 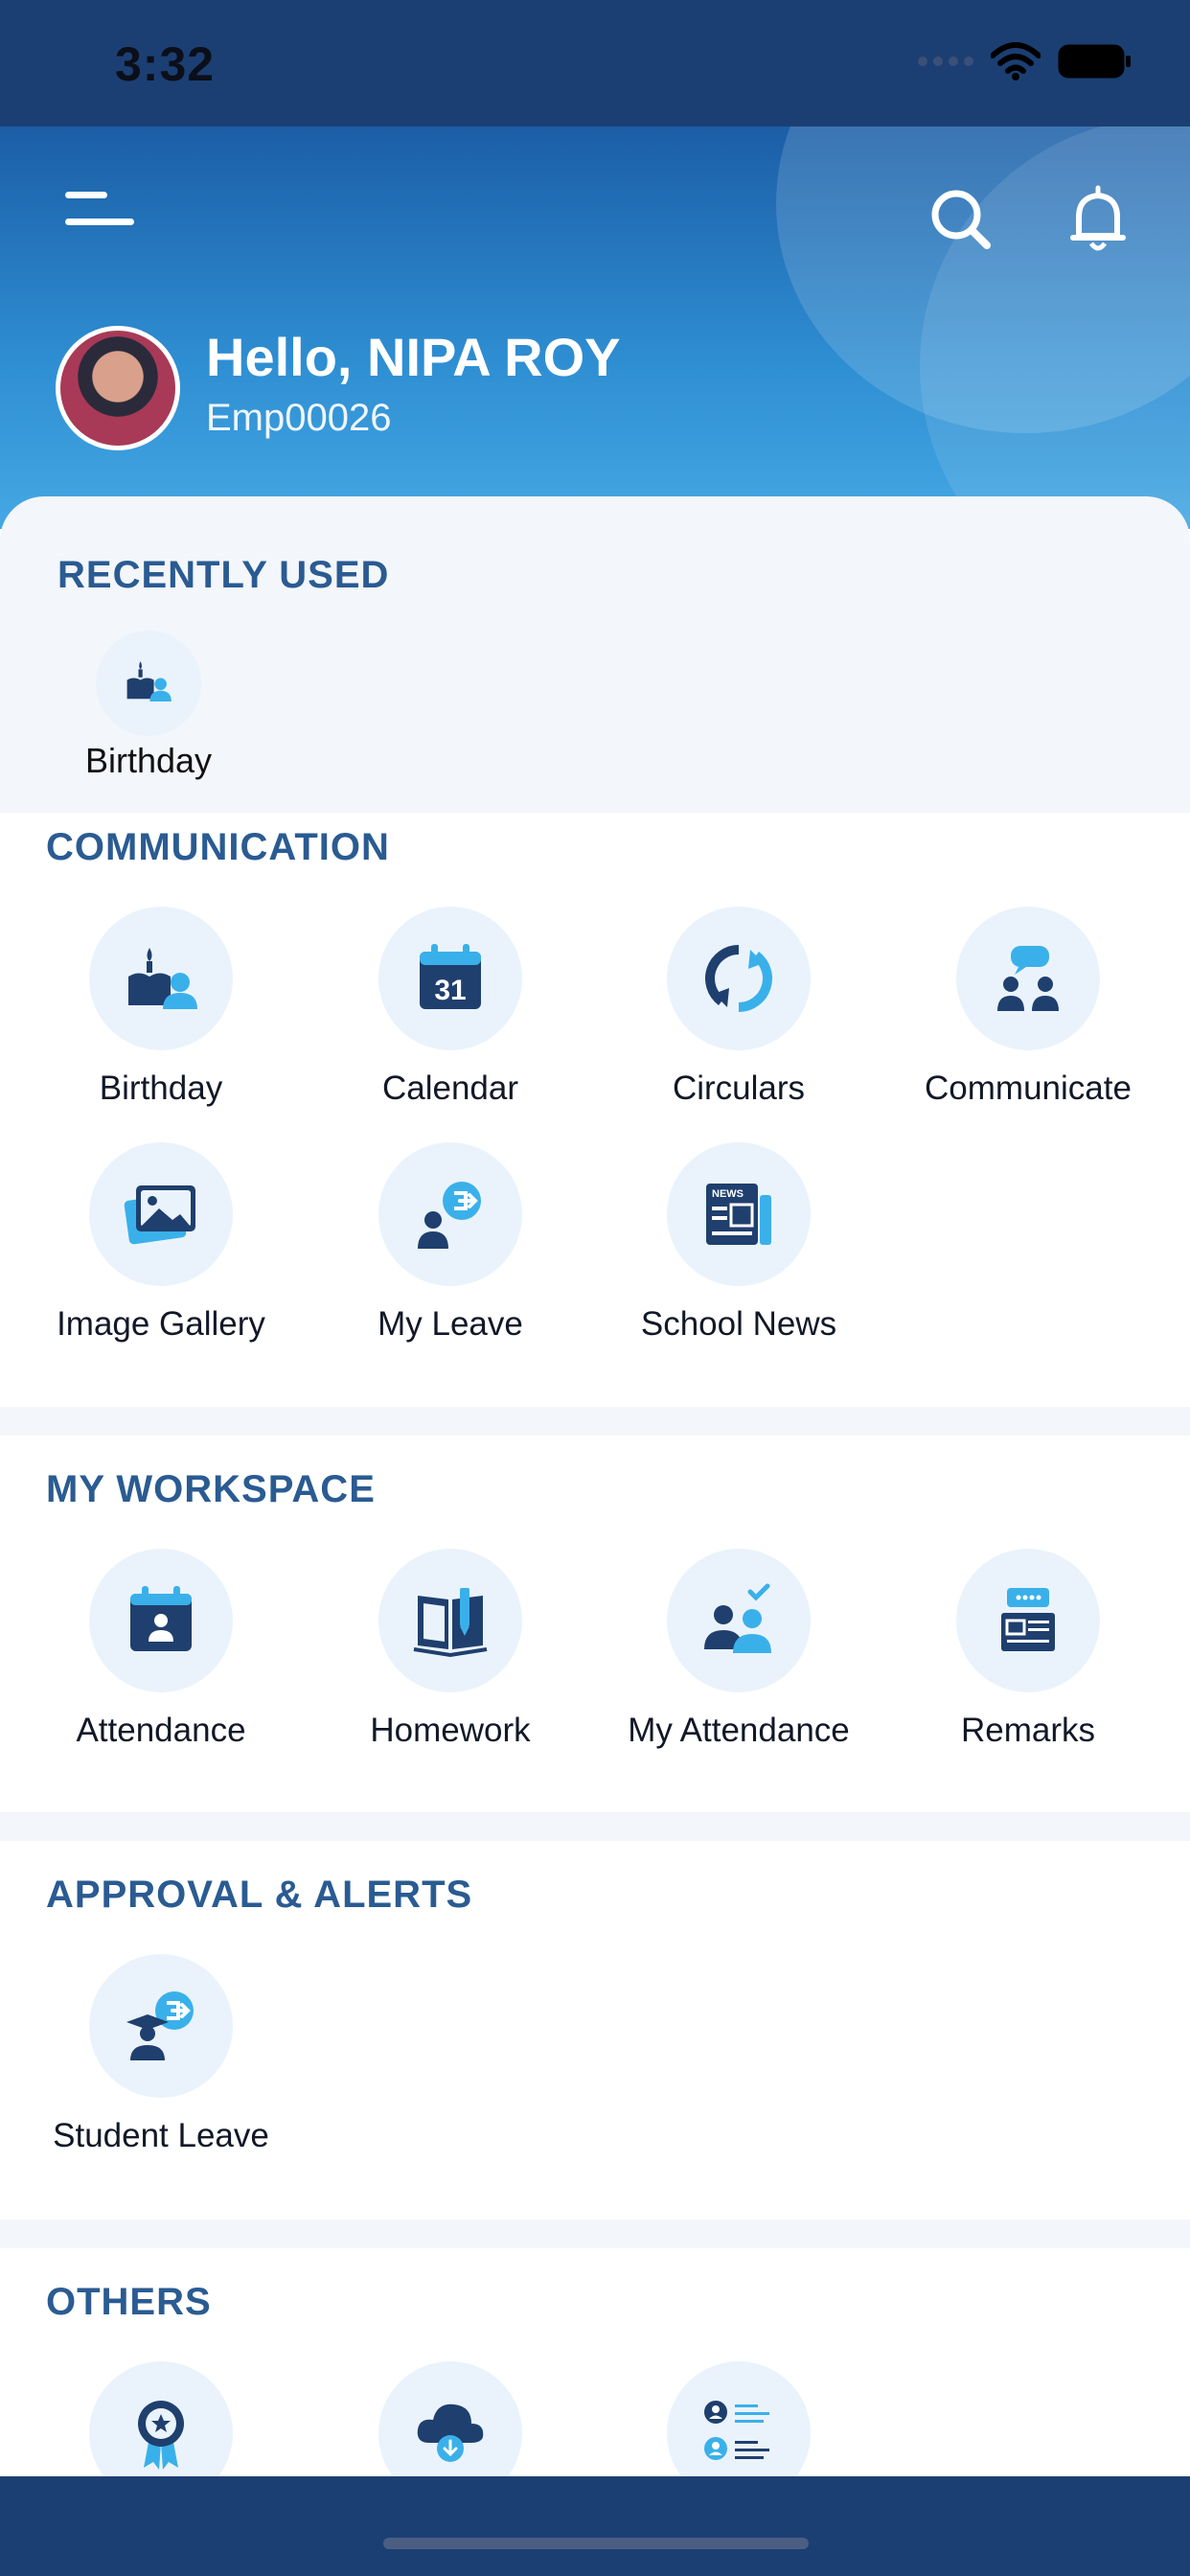 I want to click on attendance-calendar-icon, so click(x=161, y=1618).